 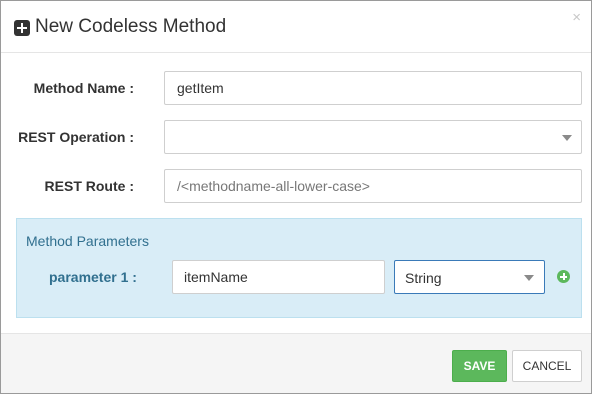 What do you see at coordinates (479, 366) in the screenshot?
I see `save-button: SAVE` at bounding box center [479, 366].